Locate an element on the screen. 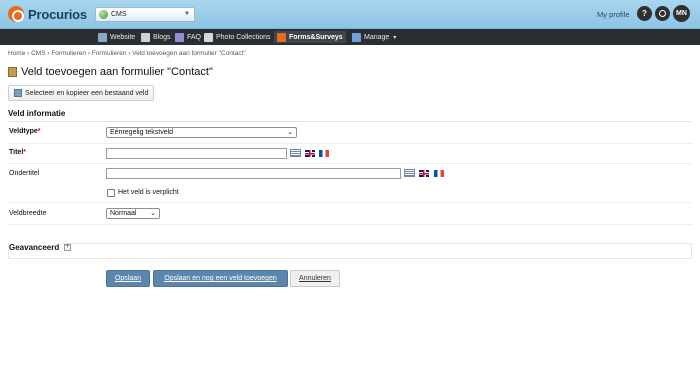  faq-icon is located at coordinates (179, 37).